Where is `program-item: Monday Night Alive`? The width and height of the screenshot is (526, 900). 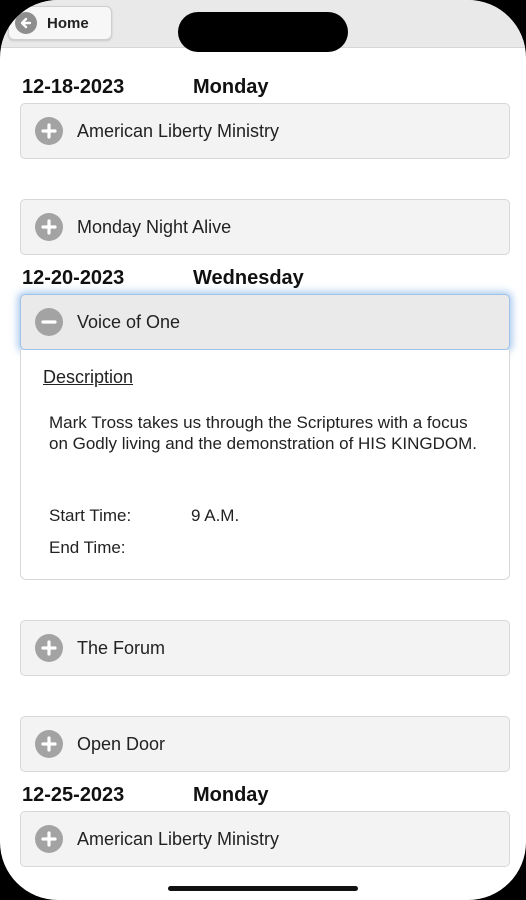 program-item: Monday Night Alive is located at coordinates (265, 227).